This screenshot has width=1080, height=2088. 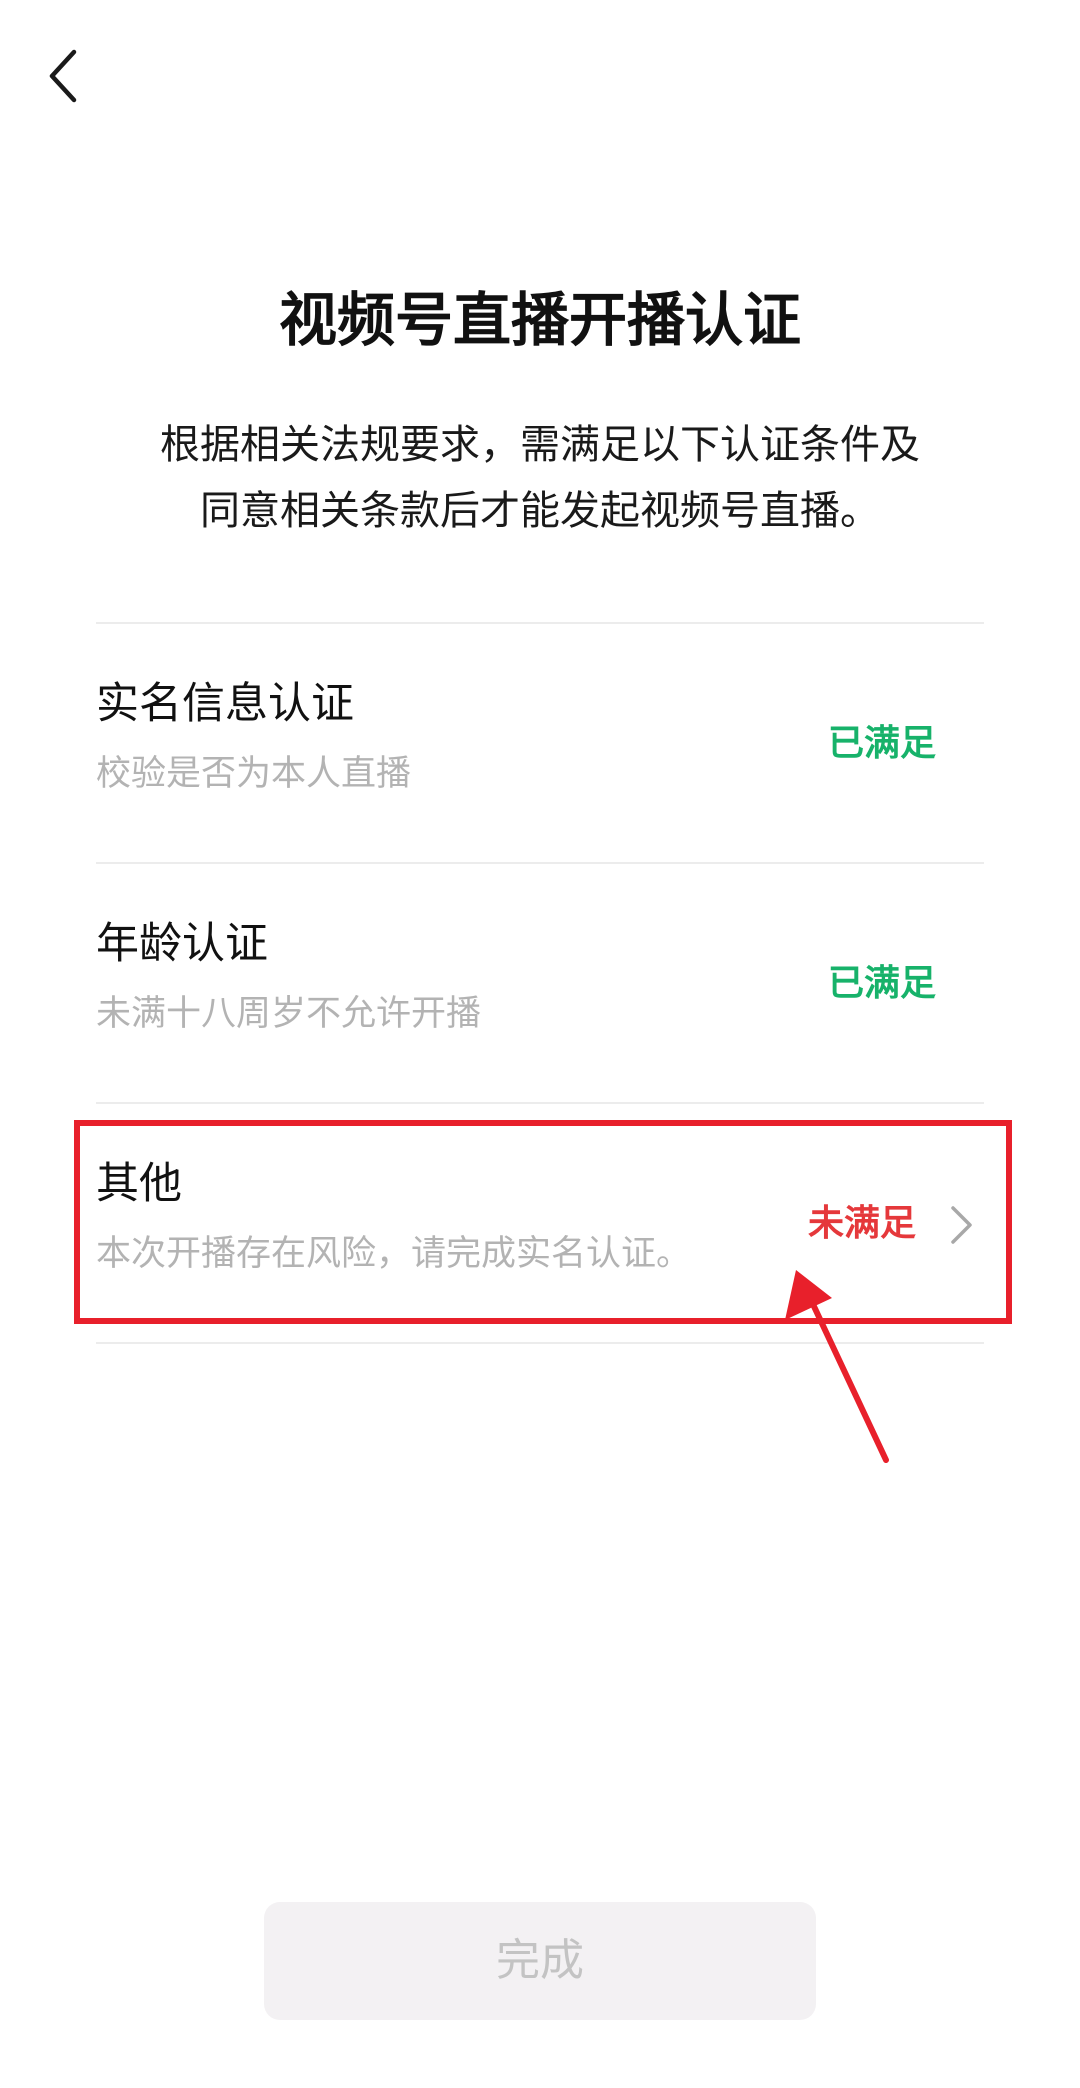 I want to click on requirement-description: 未满十八周岁不允许开播, so click(x=289, y=1014).